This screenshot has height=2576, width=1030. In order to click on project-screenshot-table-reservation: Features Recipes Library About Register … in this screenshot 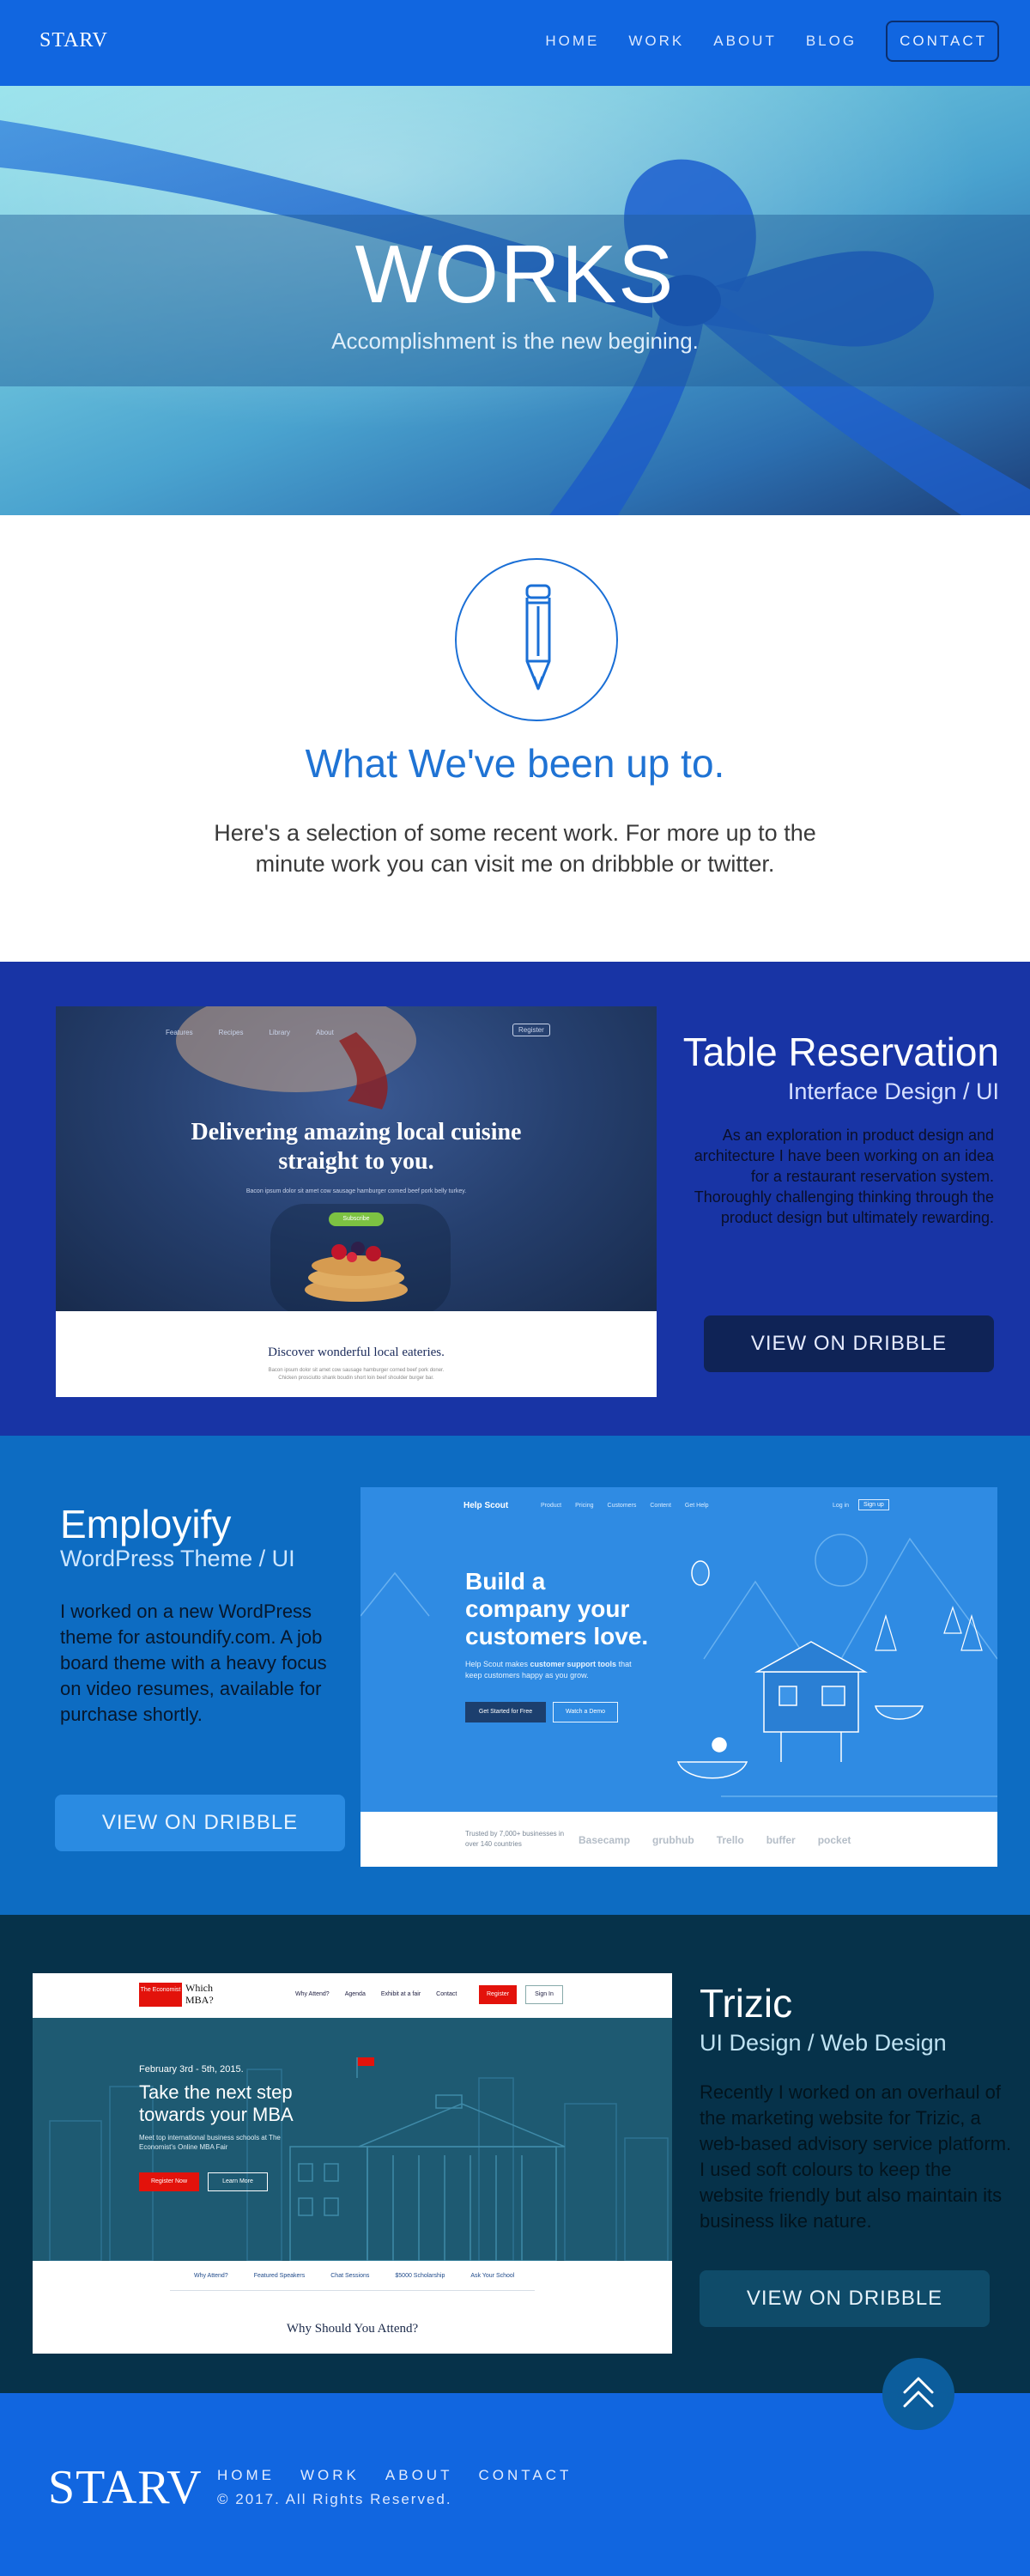, I will do `click(356, 1202)`.